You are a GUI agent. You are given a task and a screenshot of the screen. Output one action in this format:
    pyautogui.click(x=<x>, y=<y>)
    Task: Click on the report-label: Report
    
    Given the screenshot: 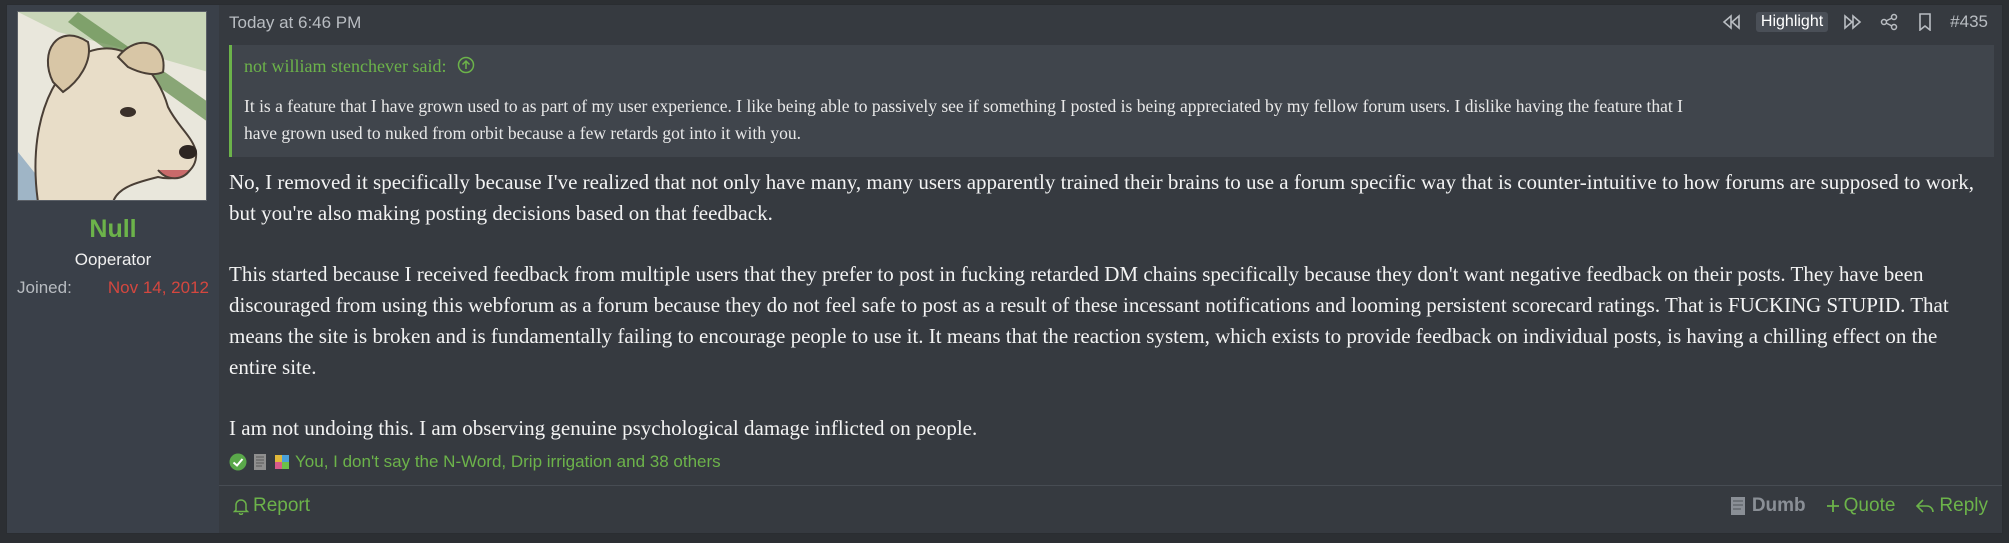 What is the action you would take?
    pyautogui.click(x=282, y=505)
    